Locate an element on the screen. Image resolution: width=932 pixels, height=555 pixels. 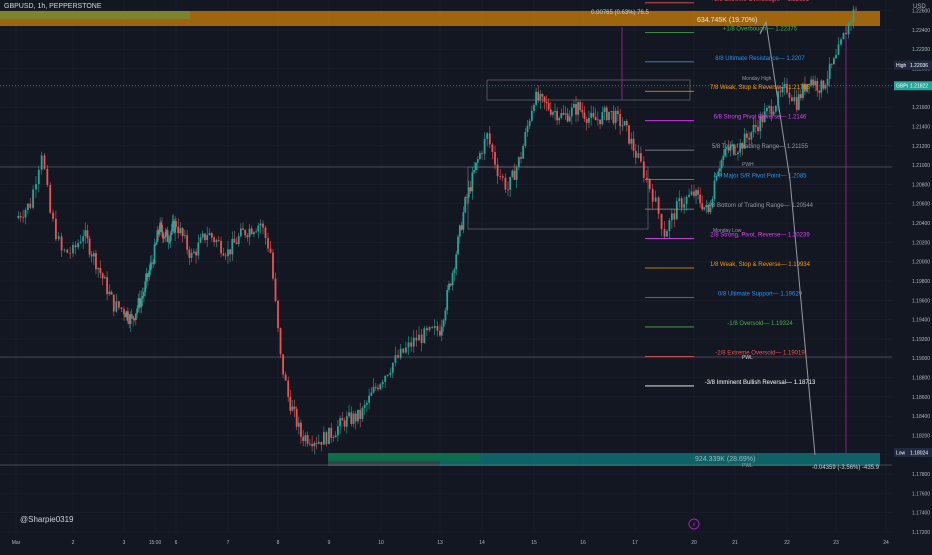
y-tick-label: 1.19000 is located at coordinates (921, 359).